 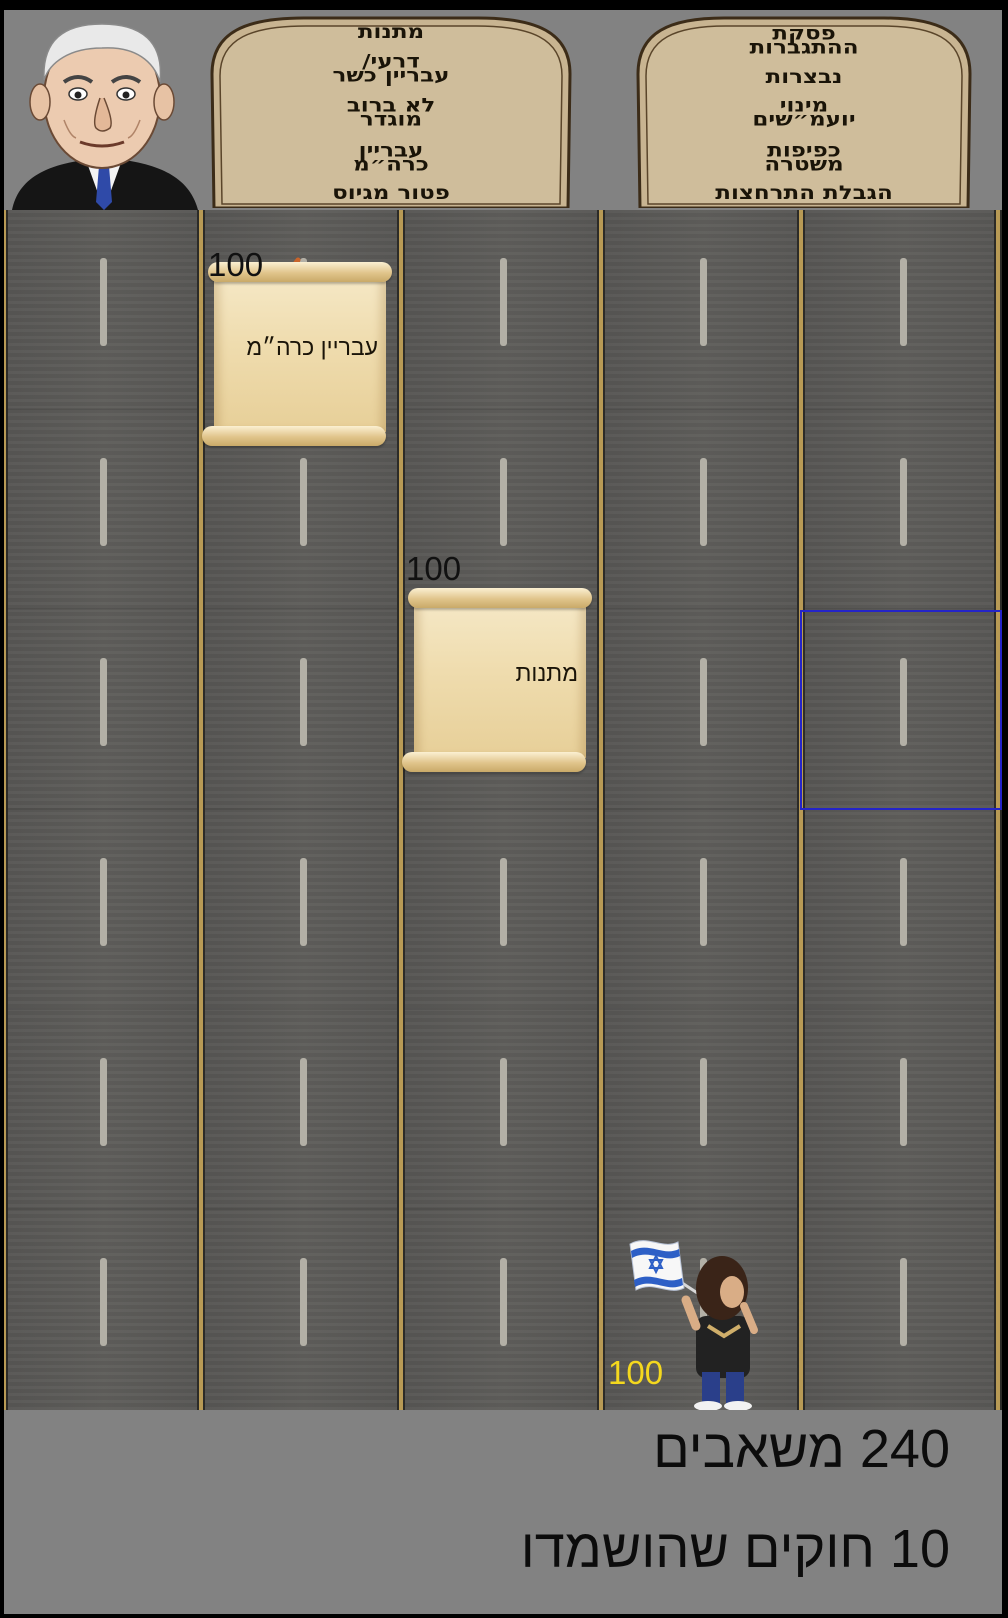 I want to click on tablet-law: פסקת ההתגברות, so click(x=804, y=40).